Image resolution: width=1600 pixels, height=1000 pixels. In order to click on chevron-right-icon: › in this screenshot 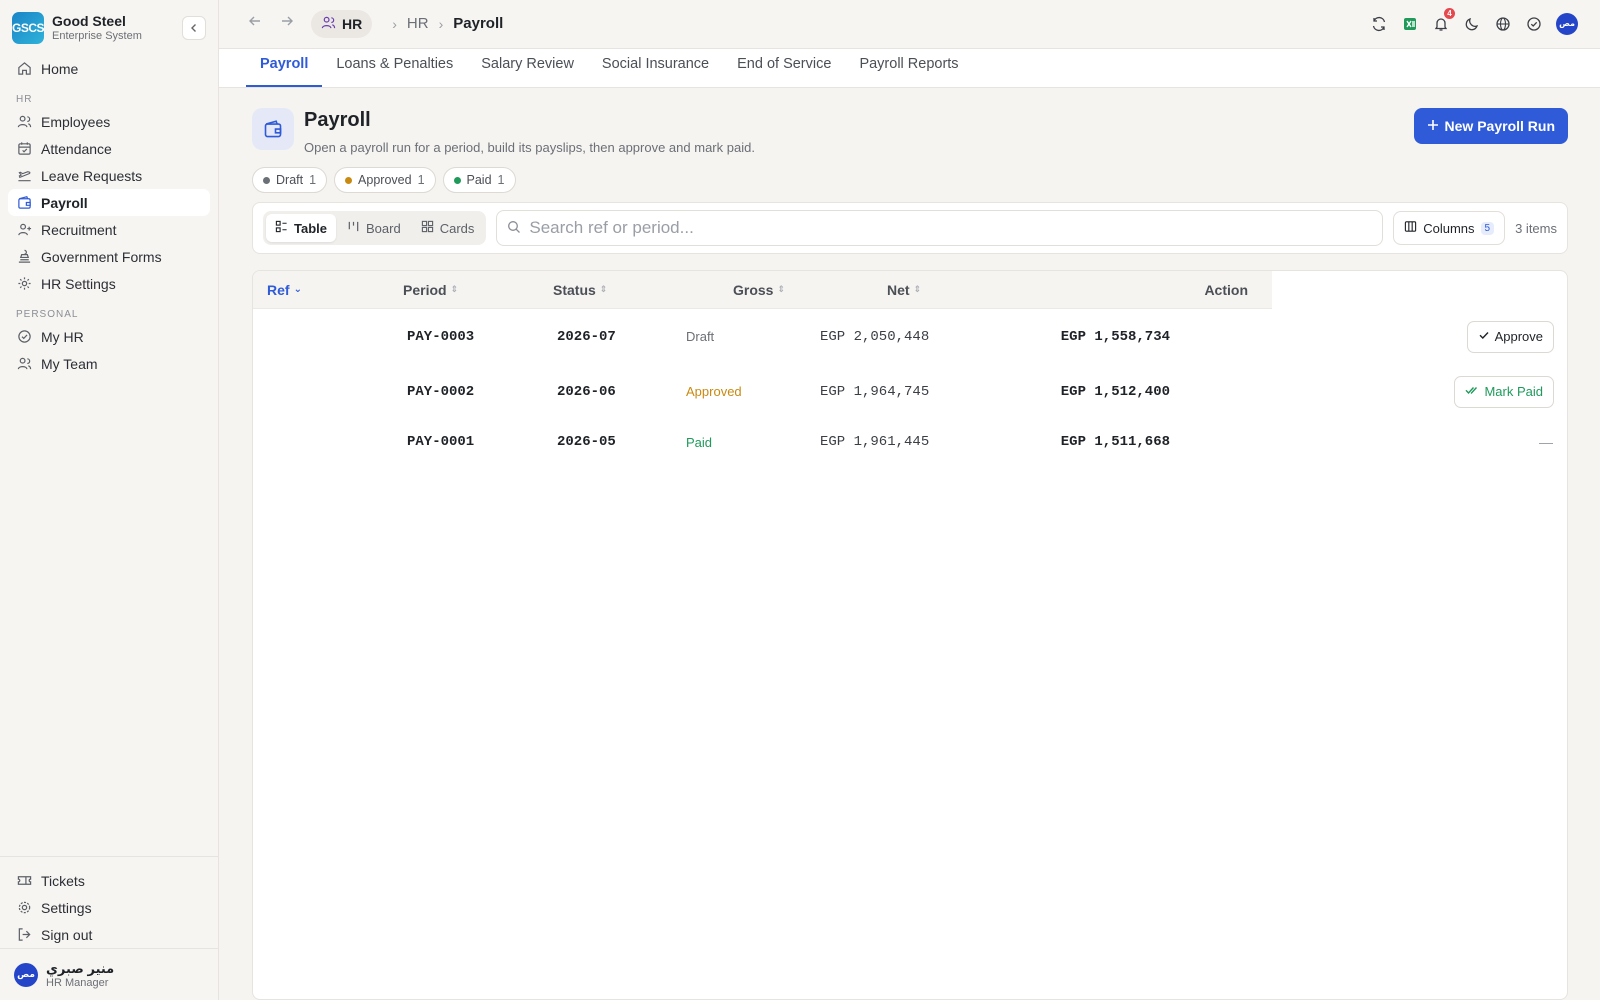, I will do `click(394, 23)`.